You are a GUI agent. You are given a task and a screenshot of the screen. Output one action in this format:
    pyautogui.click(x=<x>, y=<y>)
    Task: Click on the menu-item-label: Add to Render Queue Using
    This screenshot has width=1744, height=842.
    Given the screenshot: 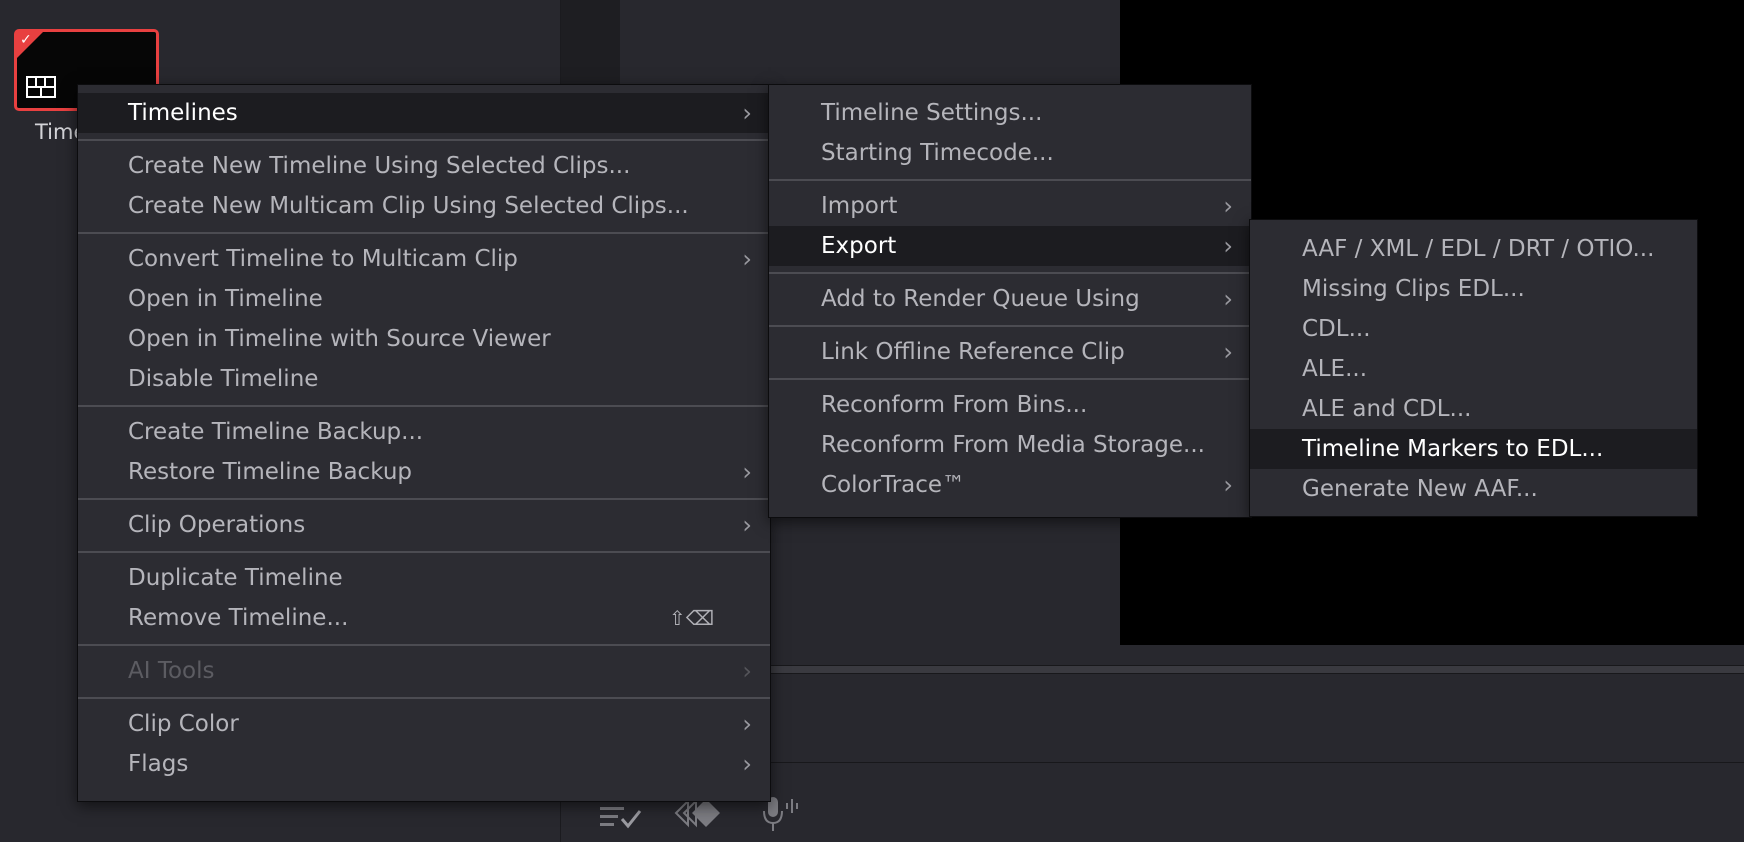 What is the action you would take?
    pyautogui.click(x=980, y=299)
    